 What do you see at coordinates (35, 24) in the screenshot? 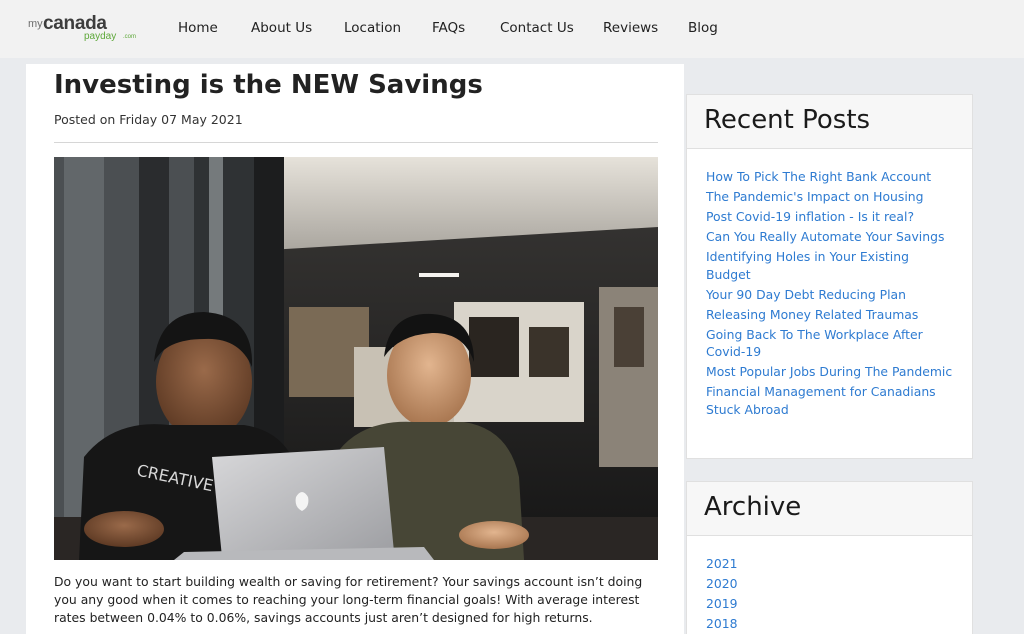
I see `logo-my: my` at bounding box center [35, 24].